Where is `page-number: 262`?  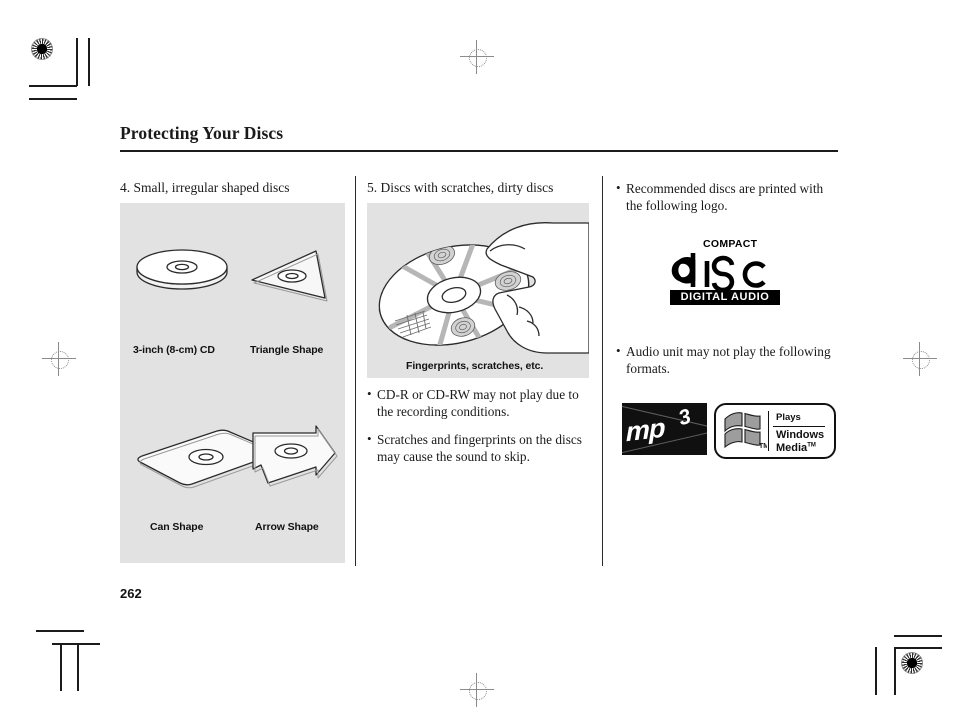 page-number: 262 is located at coordinates (131, 593).